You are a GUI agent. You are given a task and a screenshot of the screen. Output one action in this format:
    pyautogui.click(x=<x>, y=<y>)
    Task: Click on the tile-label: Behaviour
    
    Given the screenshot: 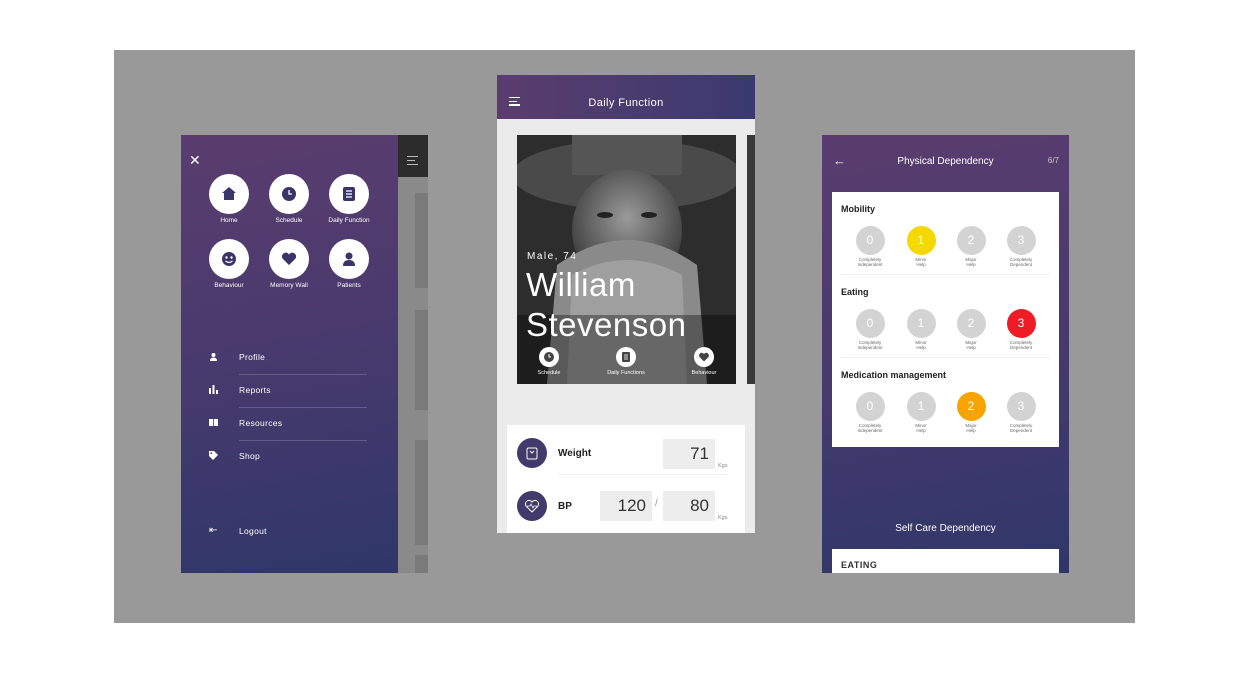 What is the action you would take?
    pyautogui.click(x=229, y=285)
    